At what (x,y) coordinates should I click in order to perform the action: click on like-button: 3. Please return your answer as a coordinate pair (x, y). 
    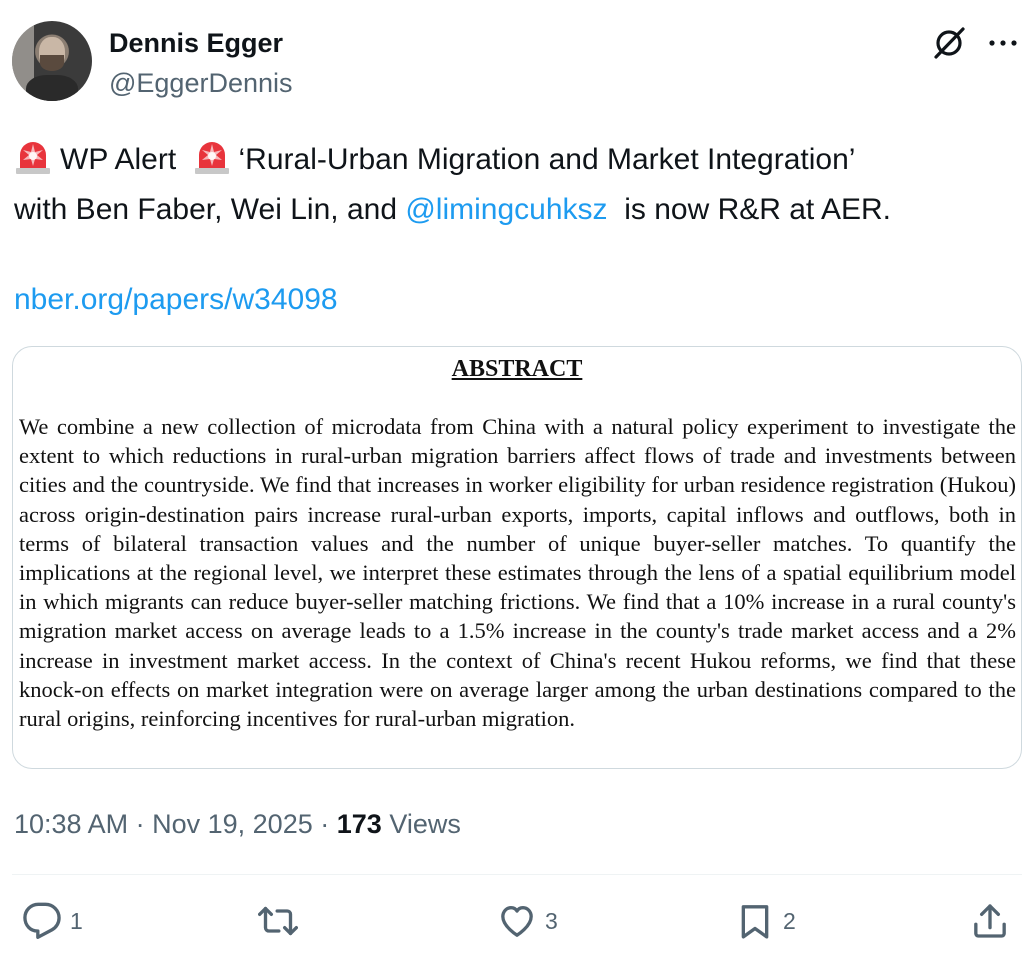
    Looking at the image, I should click on (527, 921).